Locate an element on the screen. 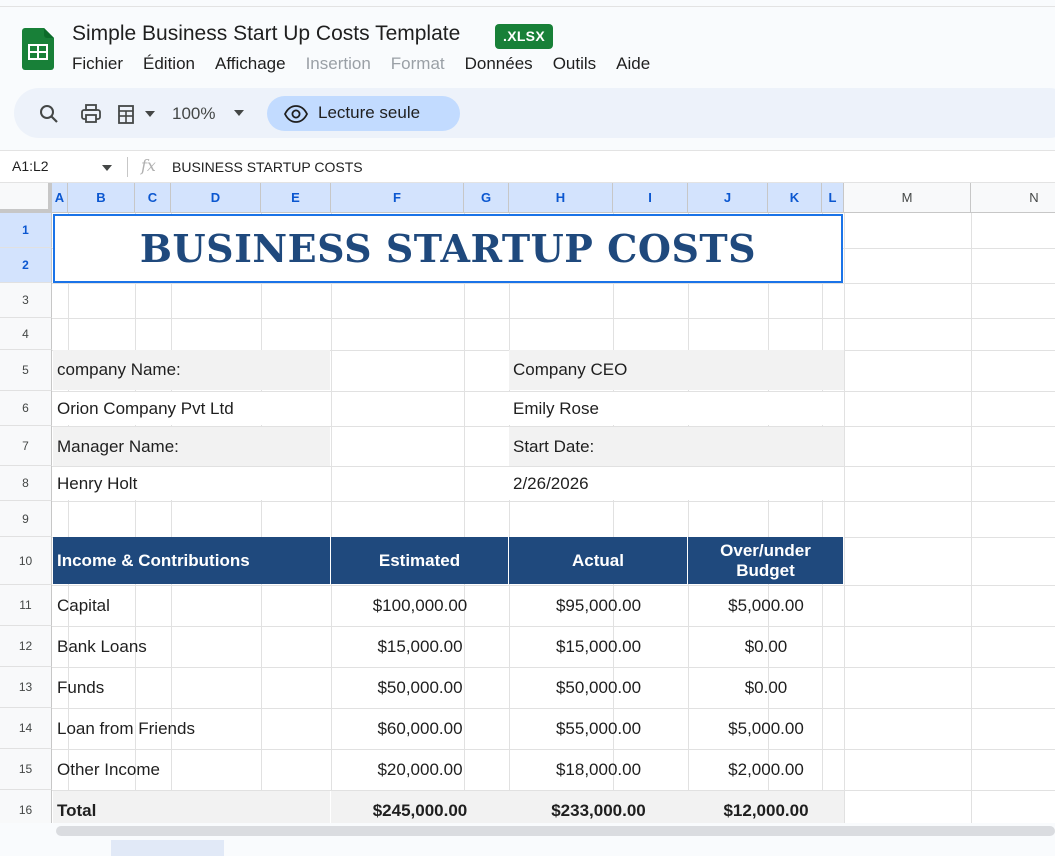 The height and width of the screenshot is (856, 1055). row-header-10: 10 is located at coordinates (26, 561).